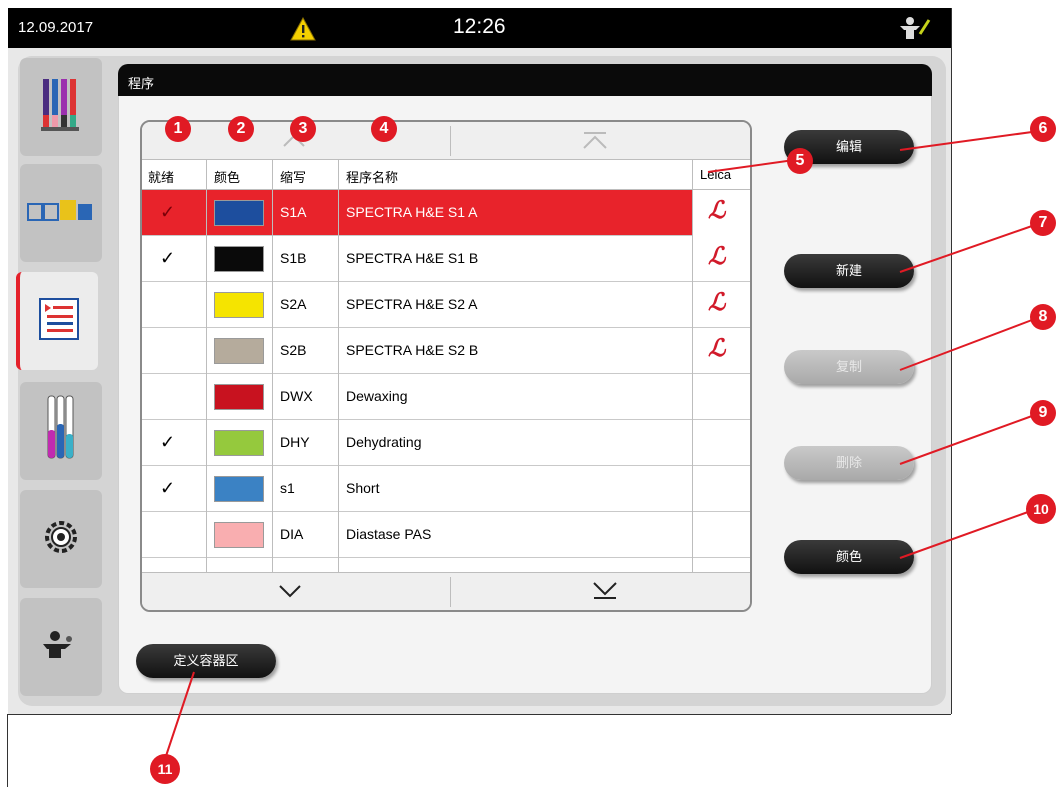 The height and width of the screenshot is (787, 1063). What do you see at coordinates (303, 129) in the screenshot?
I see `callout-3: 3` at bounding box center [303, 129].